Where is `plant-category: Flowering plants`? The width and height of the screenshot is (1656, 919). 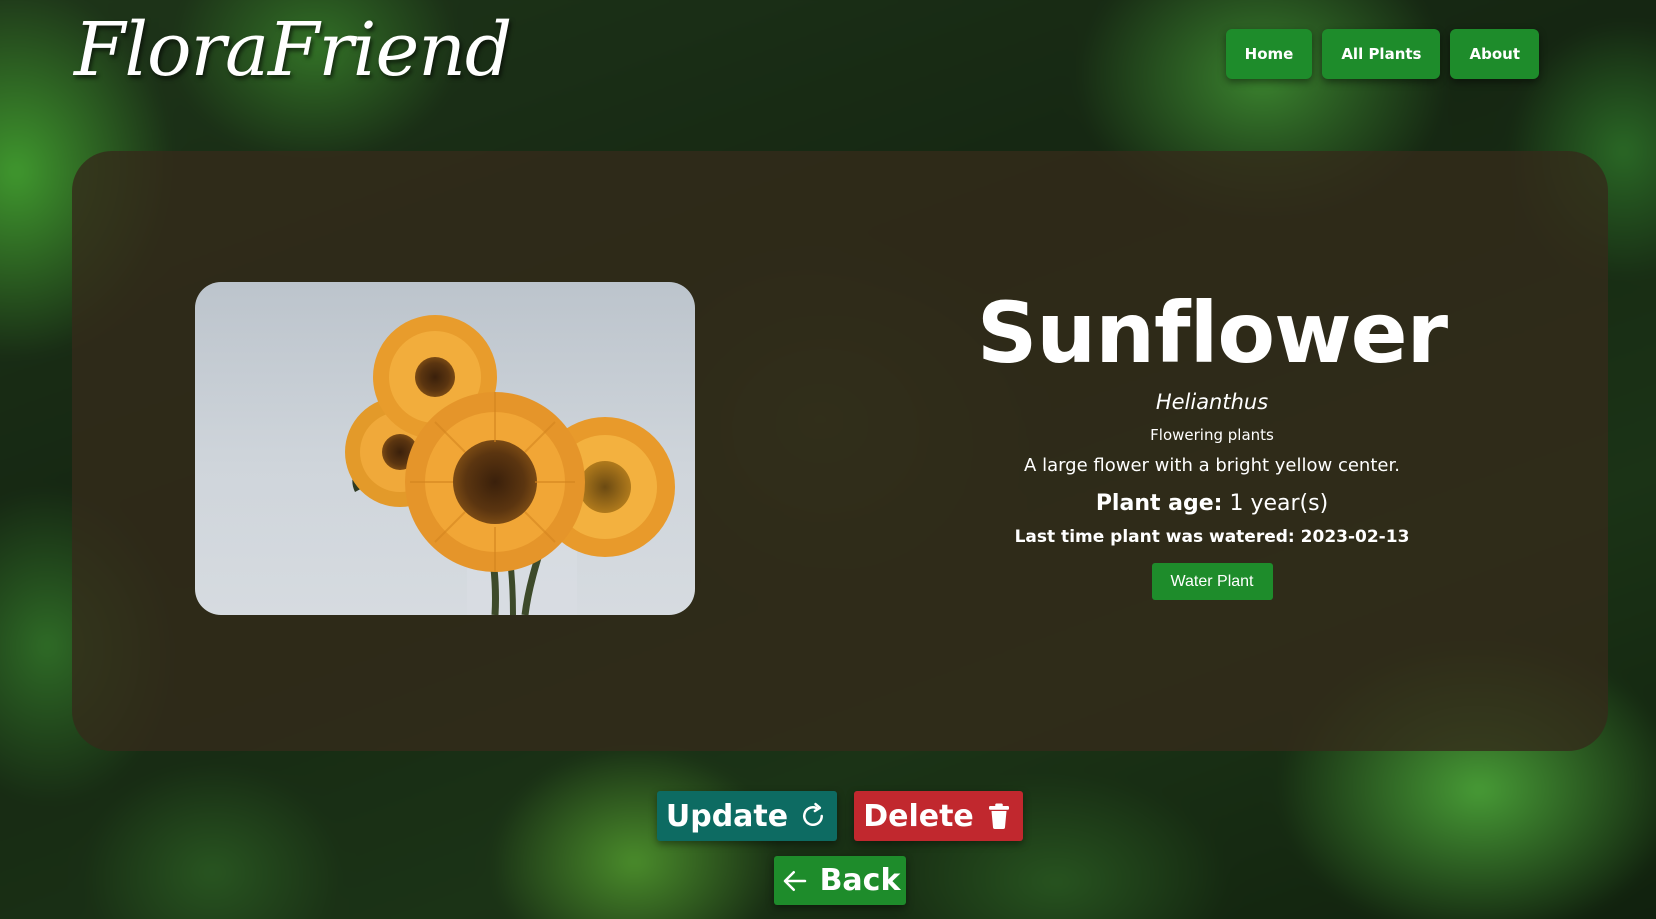
plant-category: Flowering plants is located at coordinates (1212, 435).